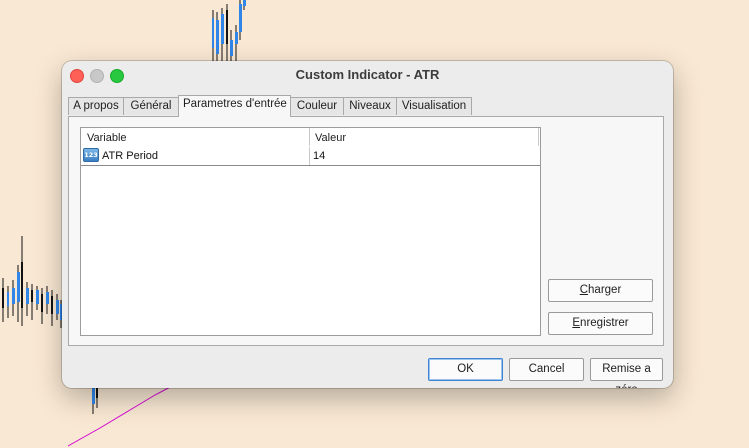 This screenshot has height=448, width=749. I want to click on load-label: harger, so click(605, 290).